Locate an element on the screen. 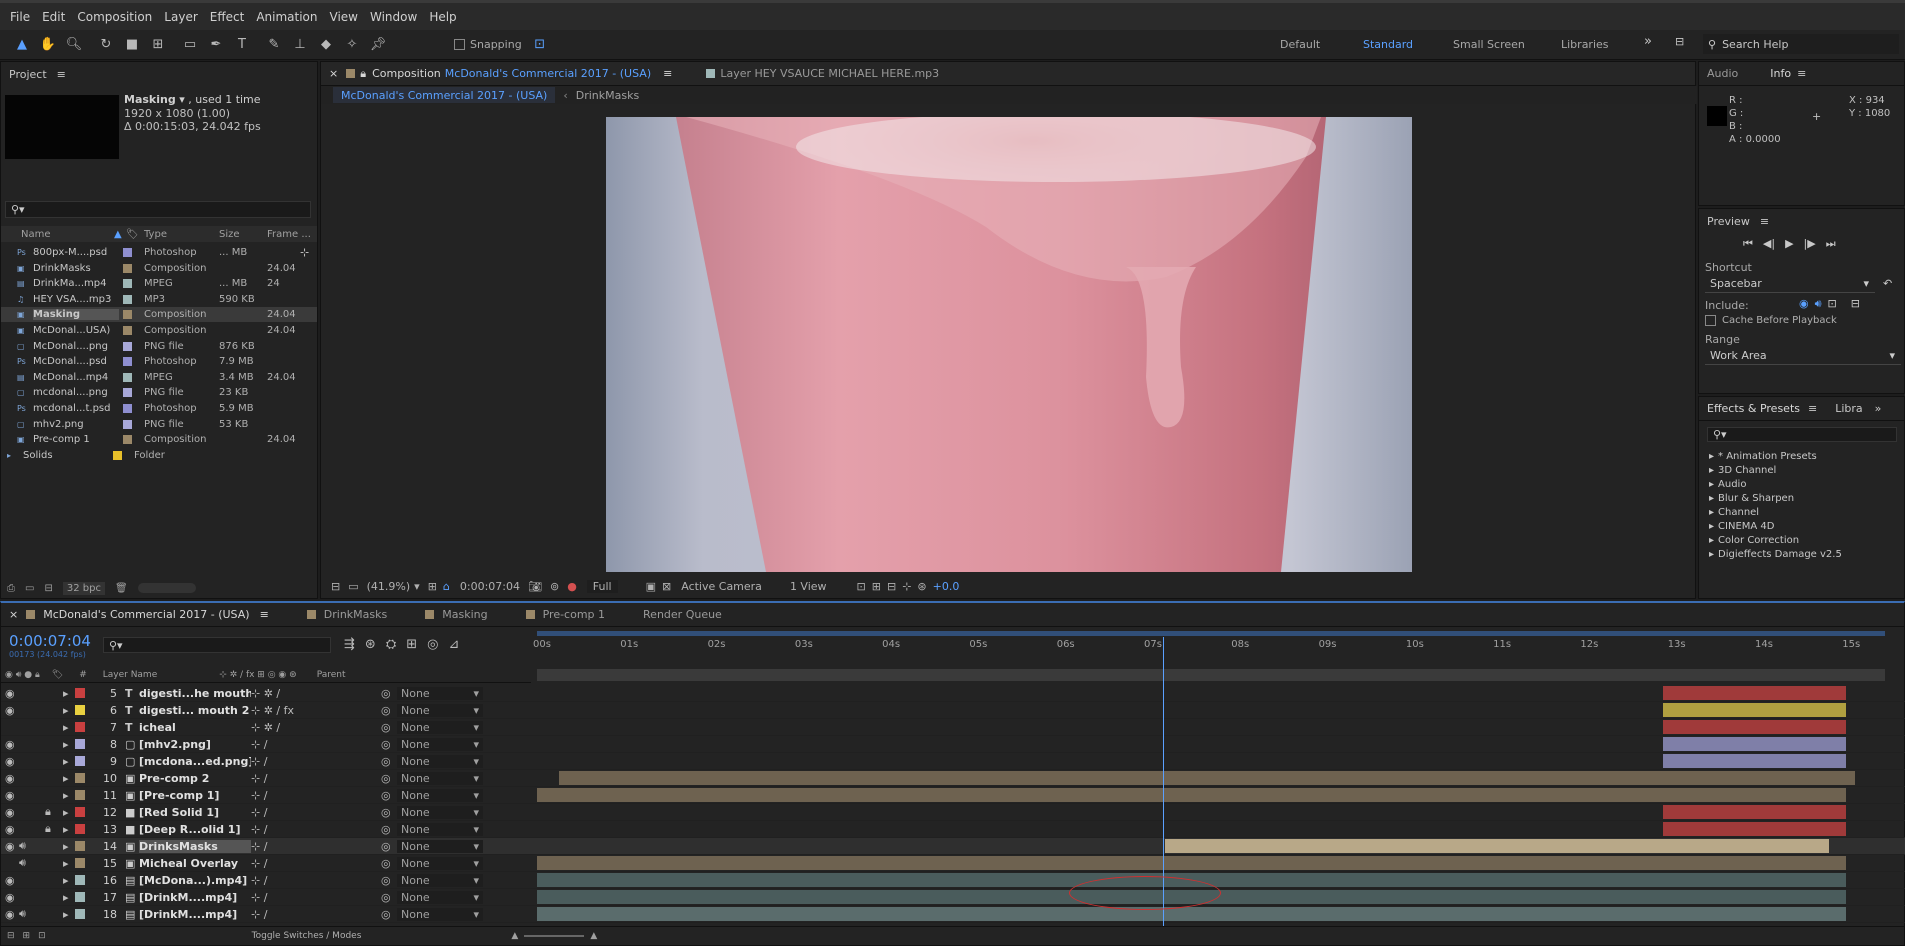  bit-depth-button: 32 bpc is located at coordinates (83, 588).